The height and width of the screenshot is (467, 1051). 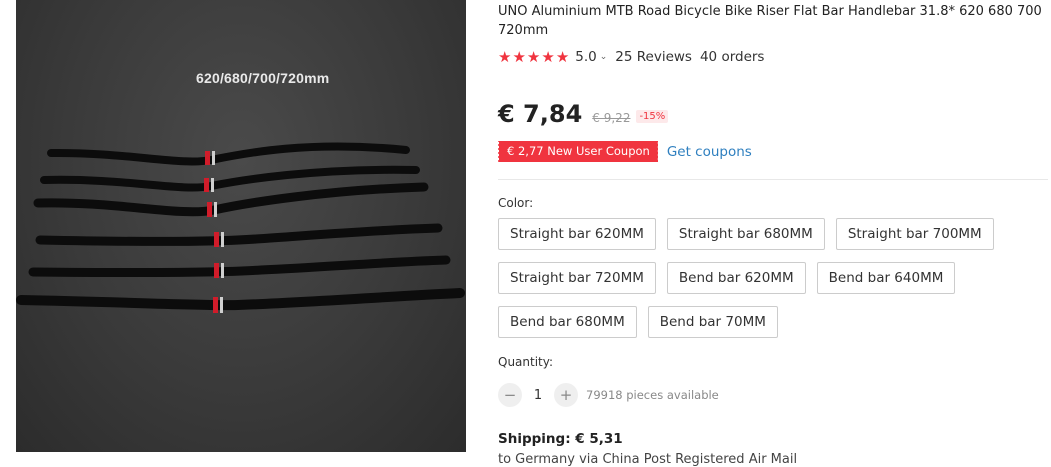 I want to click on image-caption: 620/680/700/720mm, so click(x=263, y=78).